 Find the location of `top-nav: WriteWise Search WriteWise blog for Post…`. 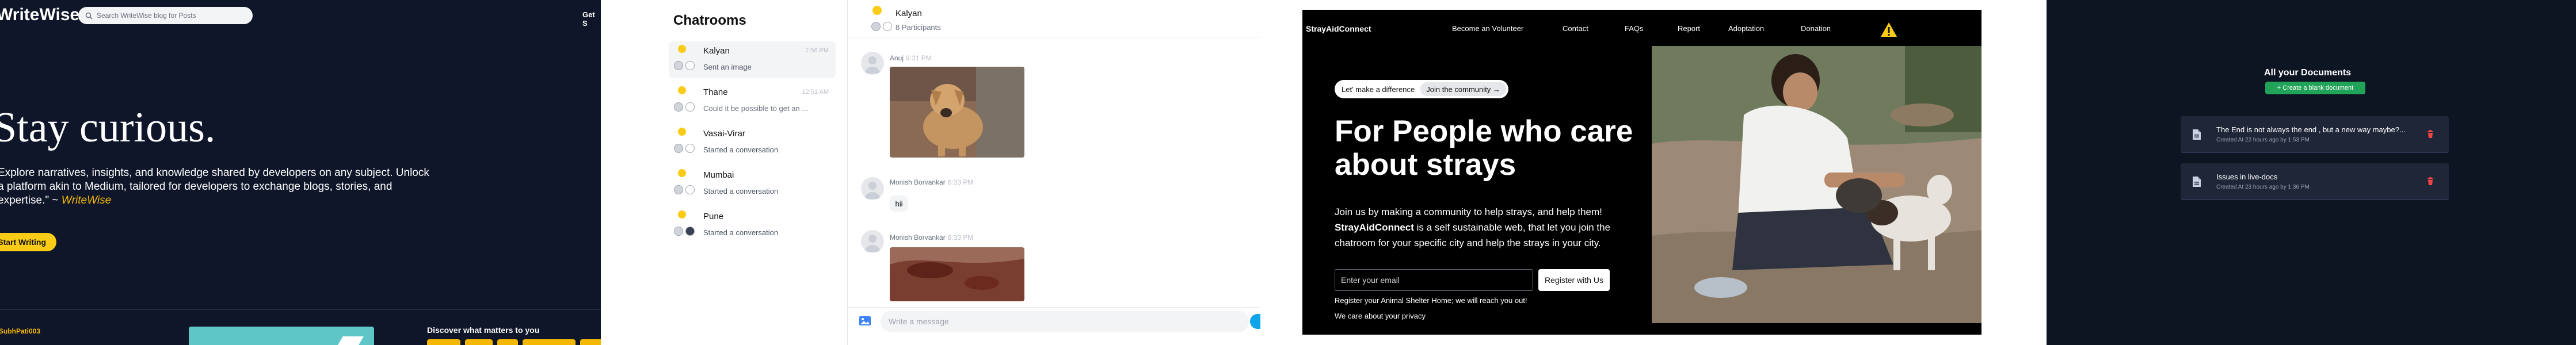

top-nav: WriteWise Search WriteWise blog for Post… is located at coordinates (300, 17).